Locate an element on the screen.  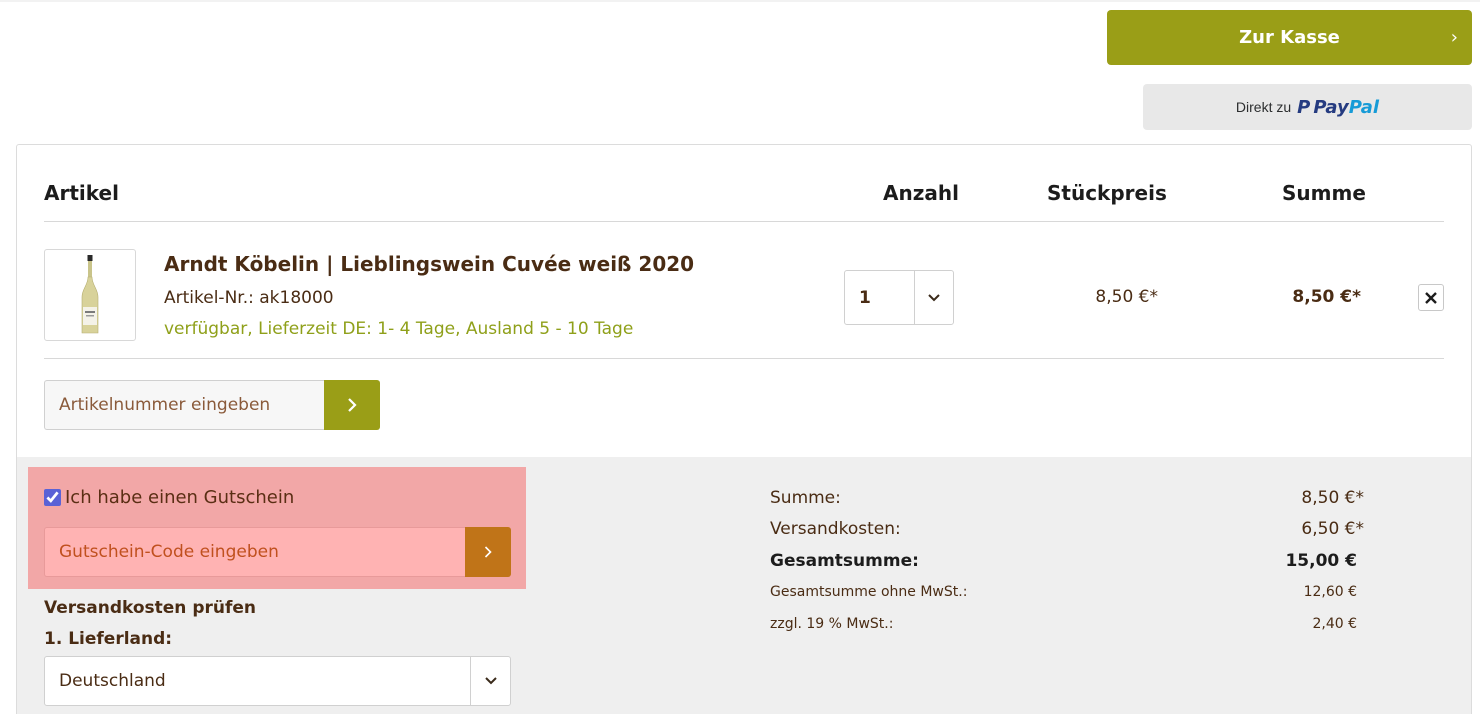
shipping-cost-label: Versandkosten: is located at coordinates (835, 529).